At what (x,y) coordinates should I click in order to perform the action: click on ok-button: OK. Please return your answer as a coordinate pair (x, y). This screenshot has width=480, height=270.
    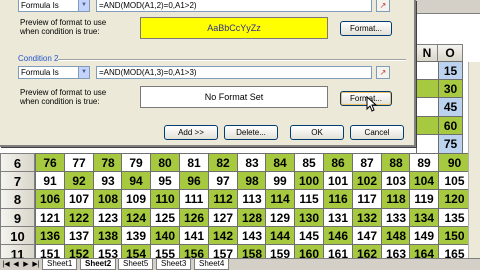
    Looking at the image, I should click on (317, 132).